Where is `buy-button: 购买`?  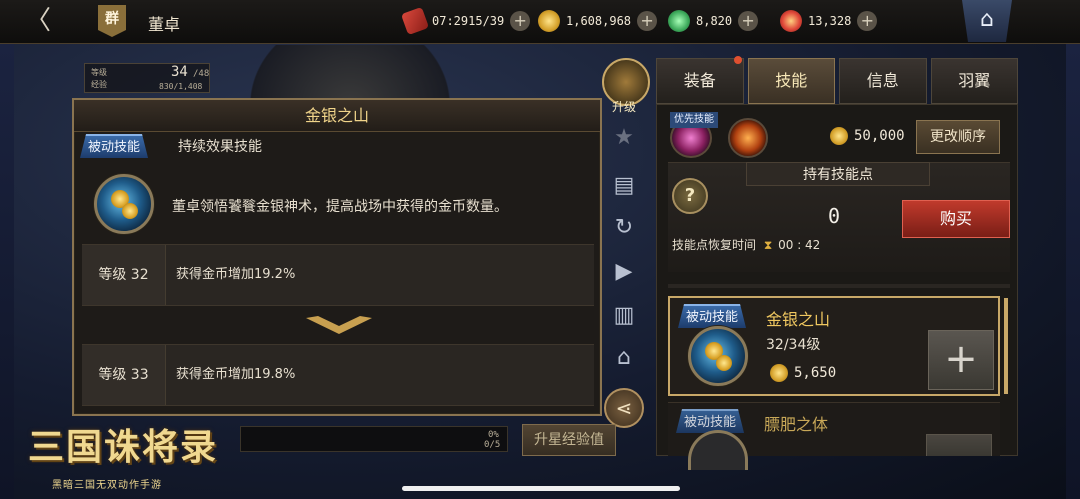 buy-button: 购买 is located at coordinates (956, 219).